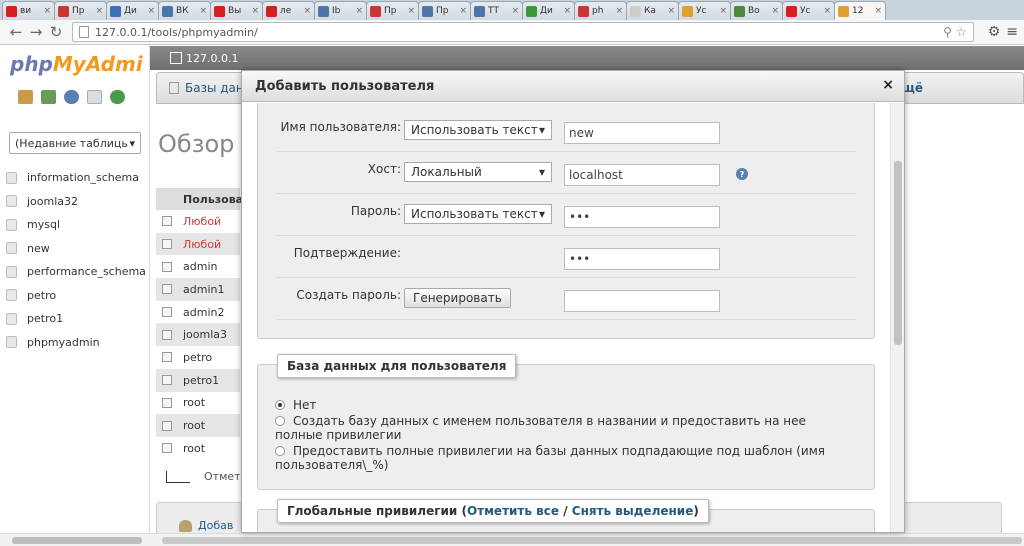 The height and width of the screenshot is (546, 1024). What do you see at coordinates (652, 10) in the screenshot?
I see `browser-tab: Ка ×` at bounding box center [652, 10].